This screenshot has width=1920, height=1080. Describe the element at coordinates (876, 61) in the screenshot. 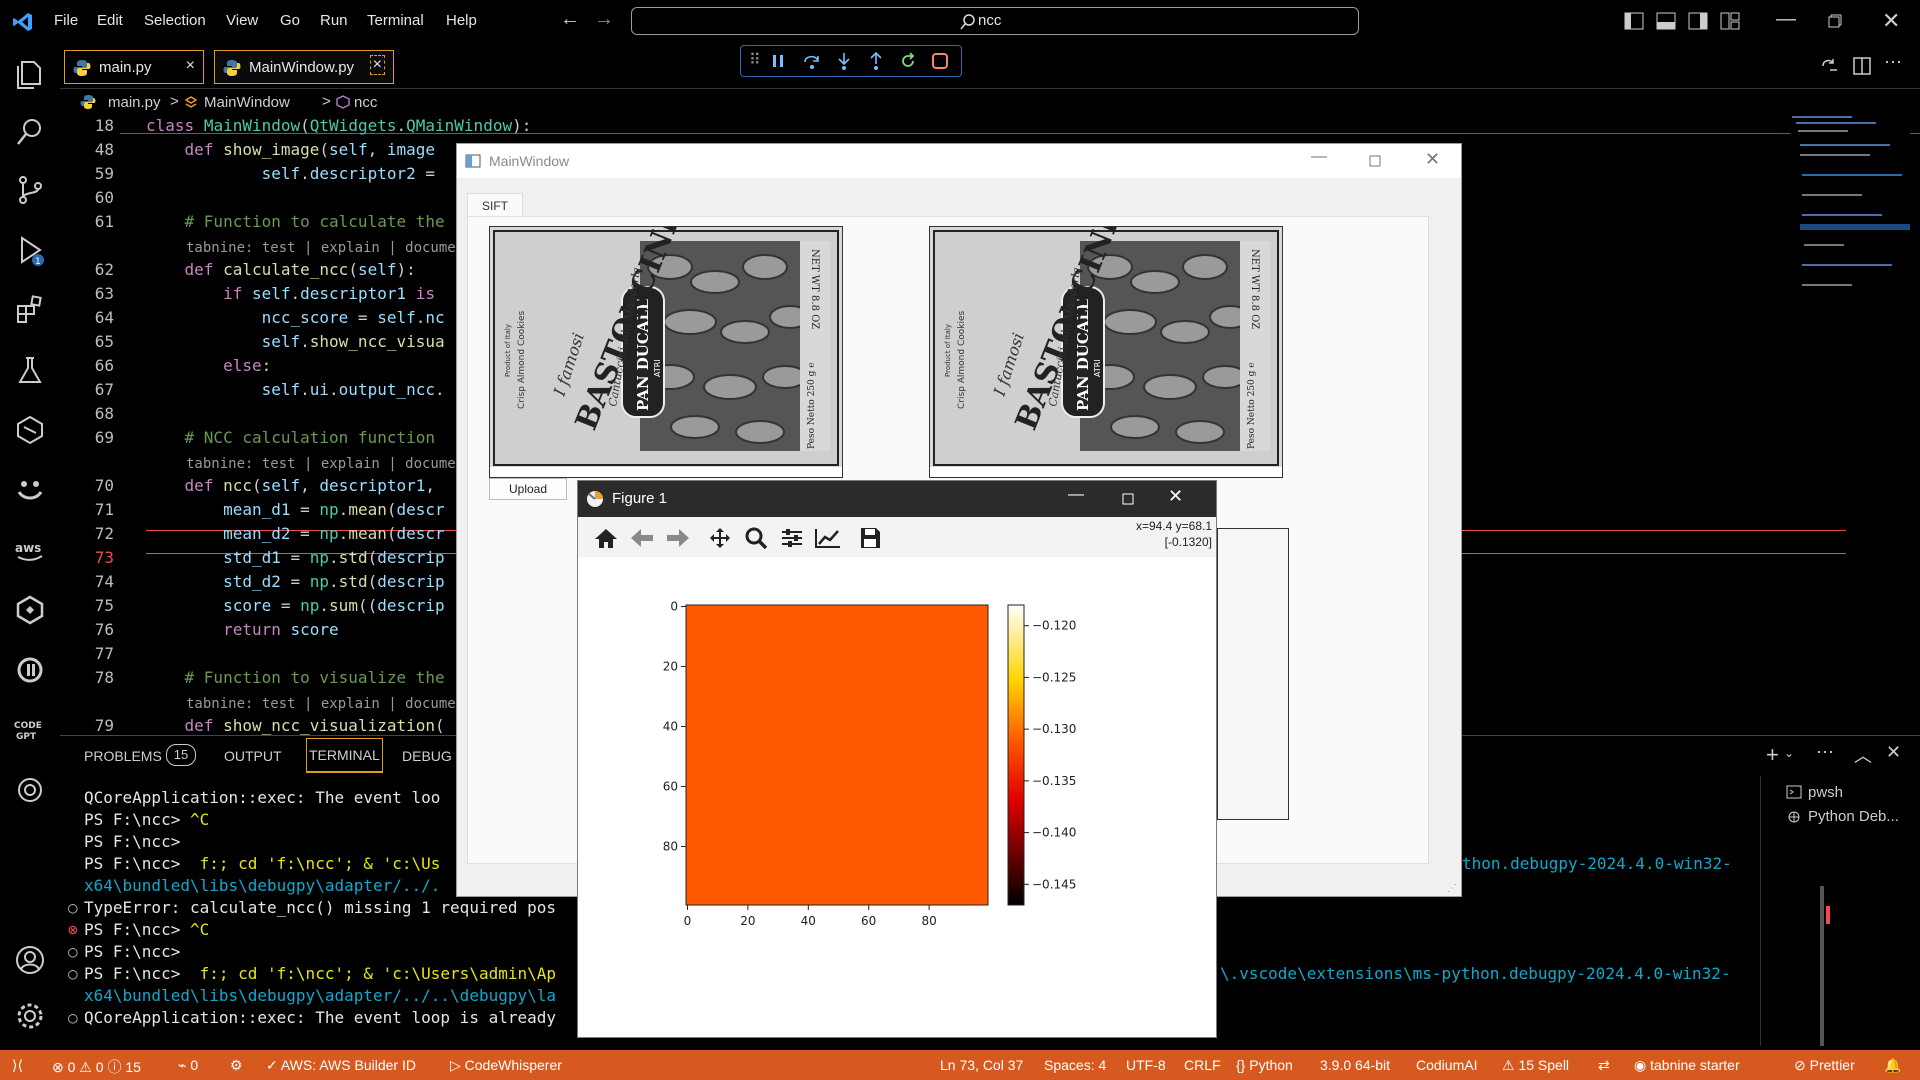

I see `step-out-icon` at that location.